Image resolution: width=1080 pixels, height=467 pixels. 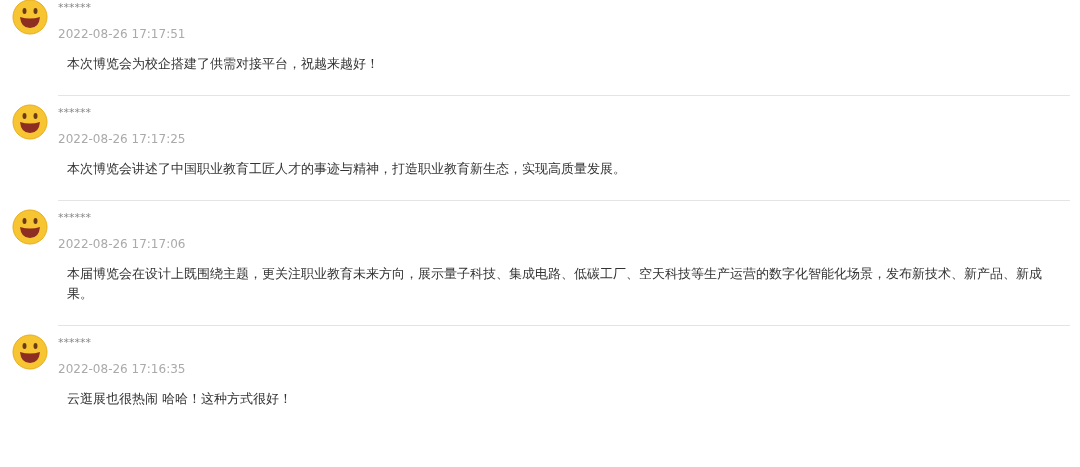 What do you see at coordinates (346, 169) in the screenshot?
I see `comment-text: 本次博览会讲述了中国职业教育工匠人才的事迹与精神，打造职业教育新生态，实现高质量发展。` at bounding box center [346, 169].